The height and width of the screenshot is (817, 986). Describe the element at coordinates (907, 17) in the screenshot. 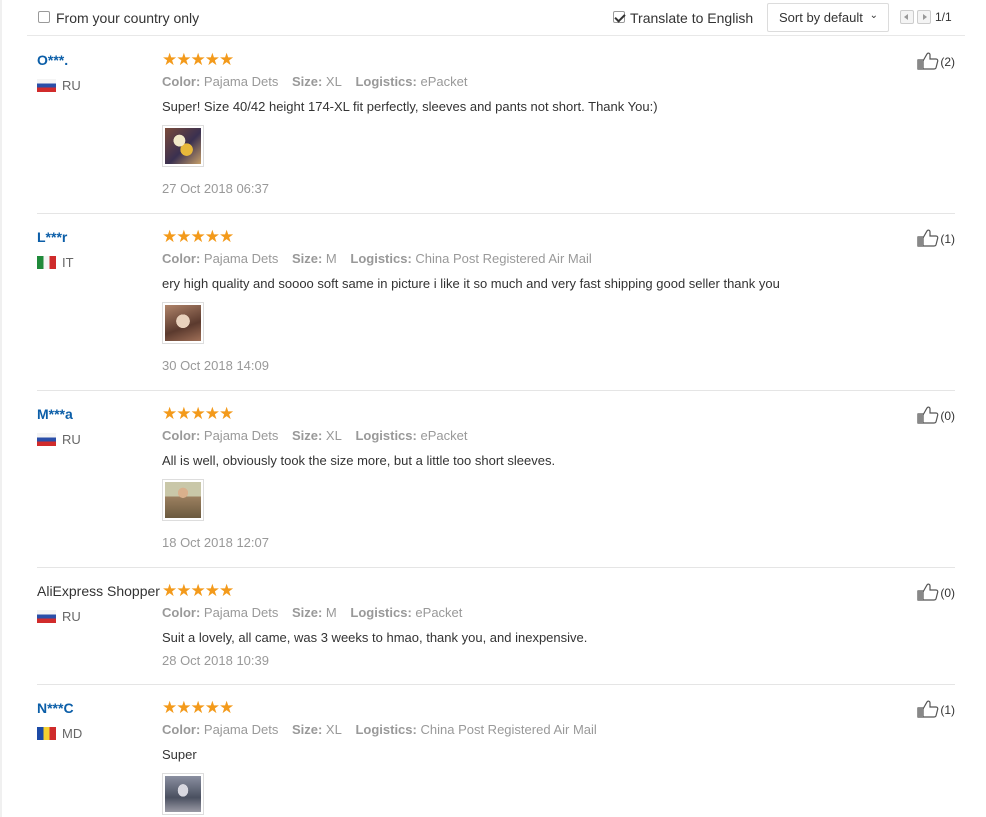

I see `previous-page-button` at that location.